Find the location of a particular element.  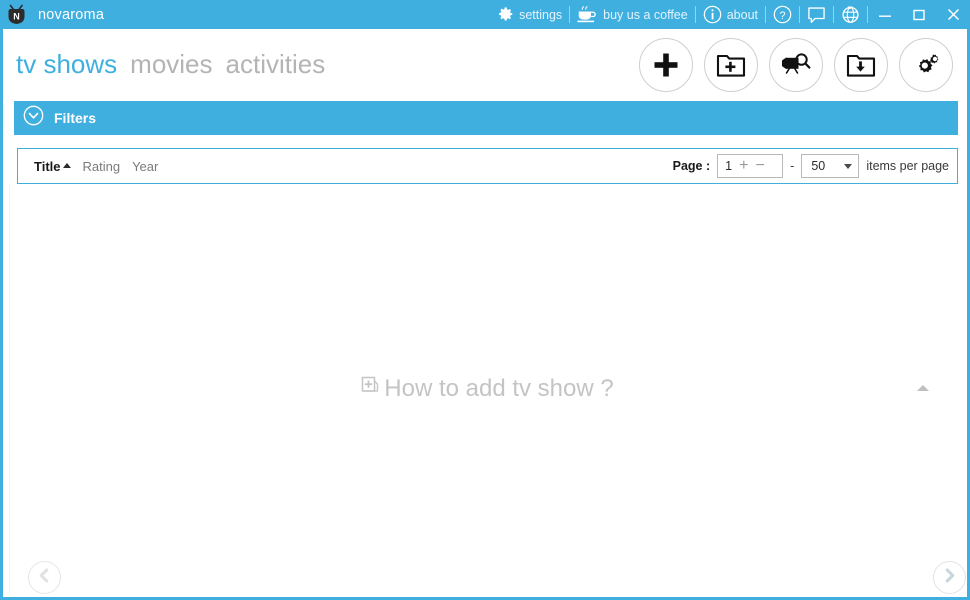

info-circle-icon is located at coordinates (712, 14).